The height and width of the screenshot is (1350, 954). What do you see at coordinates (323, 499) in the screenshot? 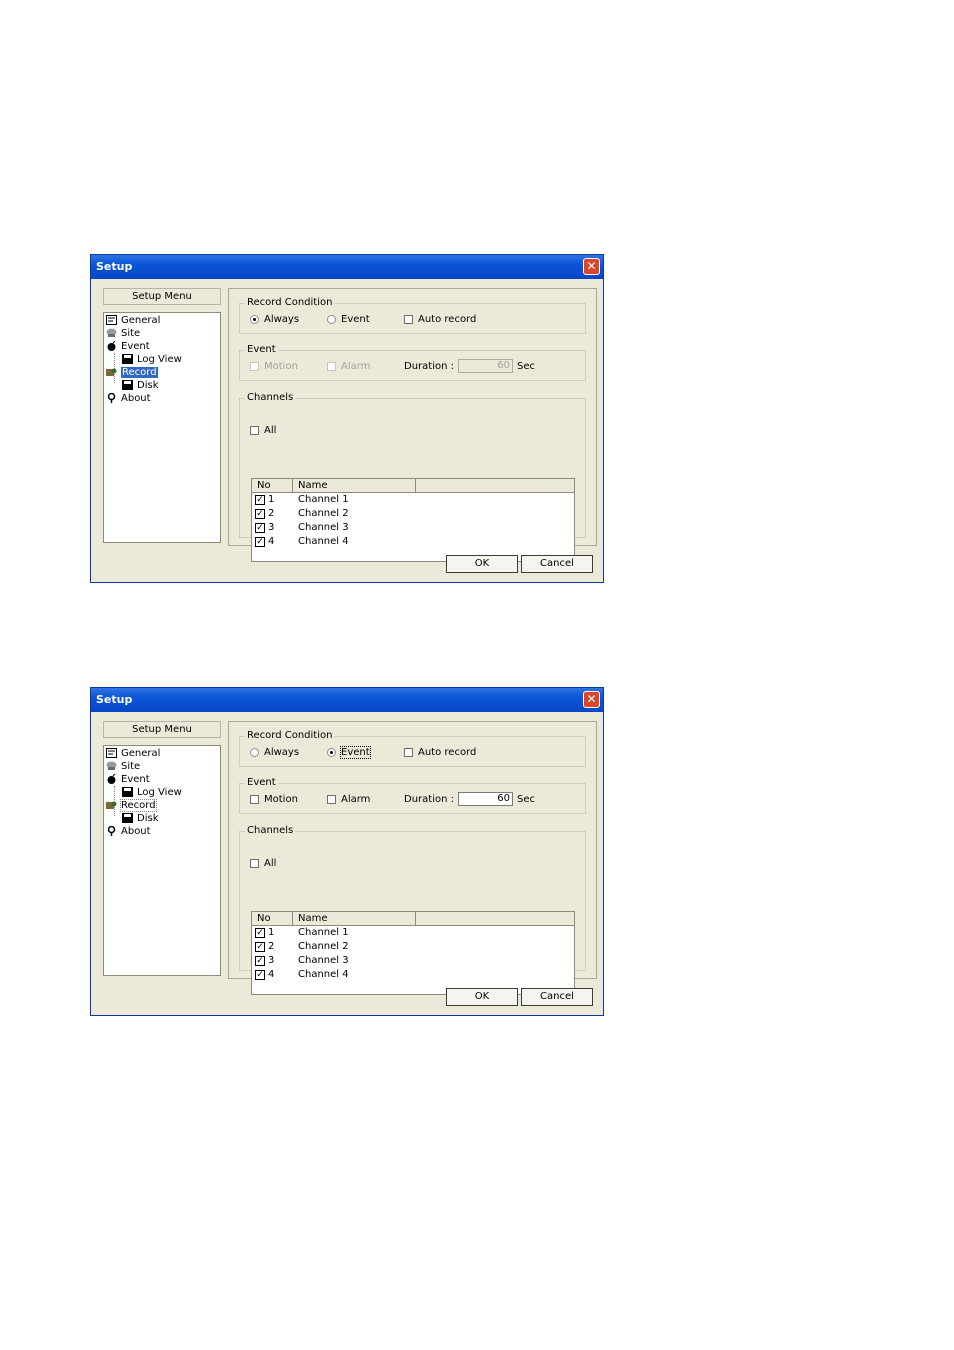
I see `channel-name: Channel 1` at bounding box center [323, 499].